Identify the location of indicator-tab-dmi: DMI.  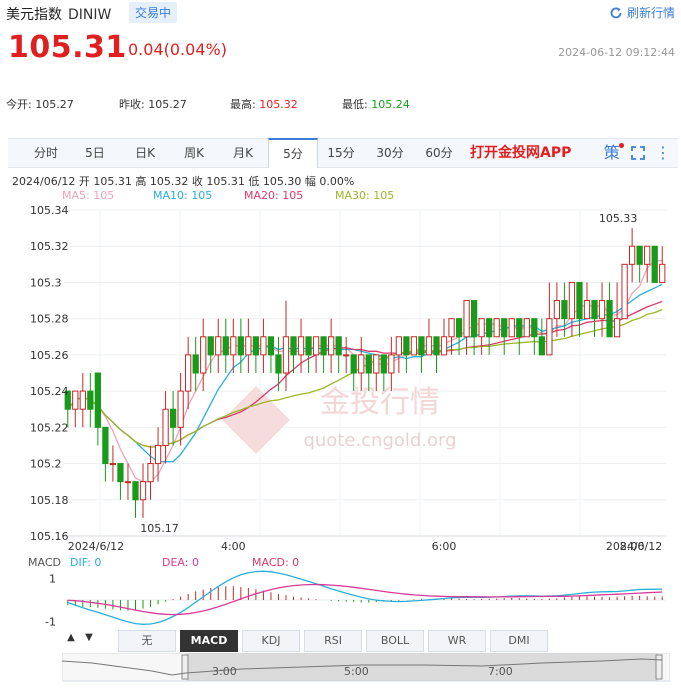
(519, 641).